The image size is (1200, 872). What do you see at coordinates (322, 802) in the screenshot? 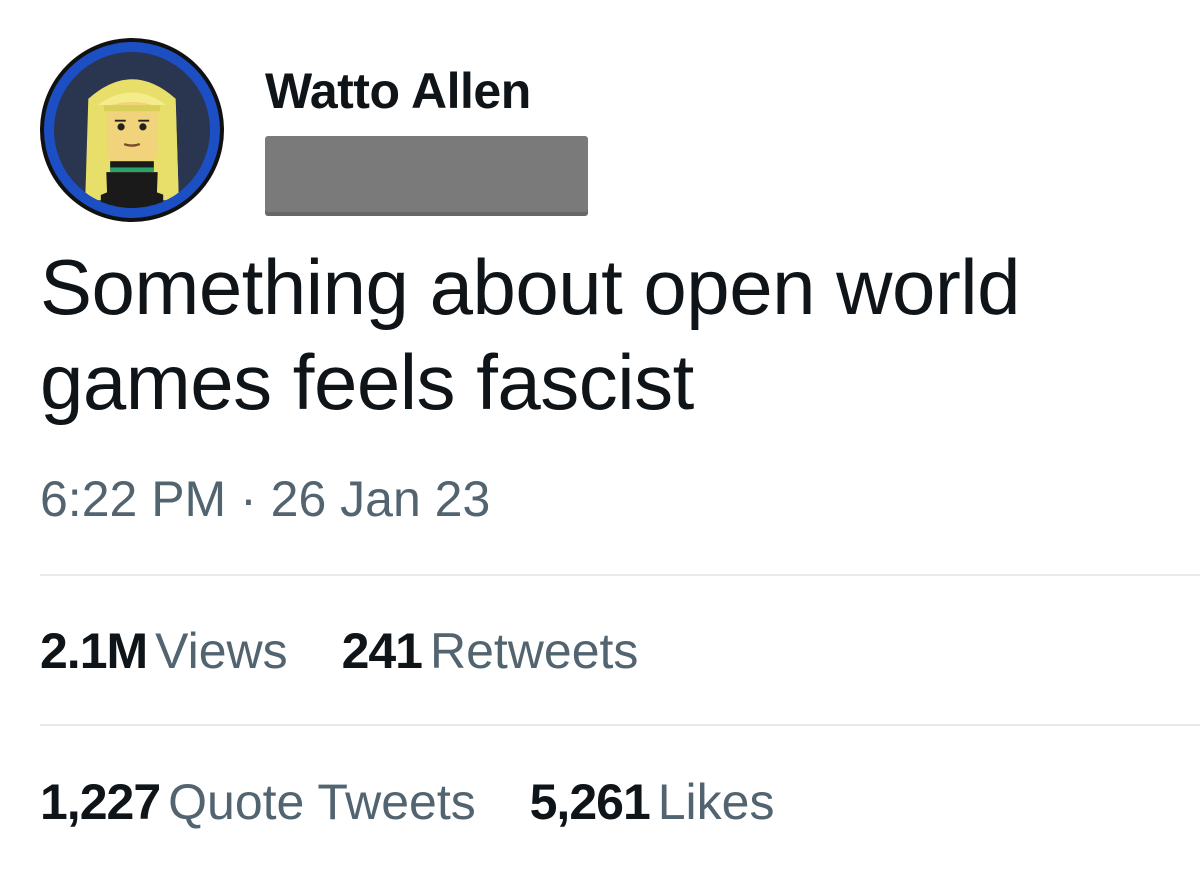
I see `quote-tweets-label: Quote Tweets` at bounding box center [322, 802].